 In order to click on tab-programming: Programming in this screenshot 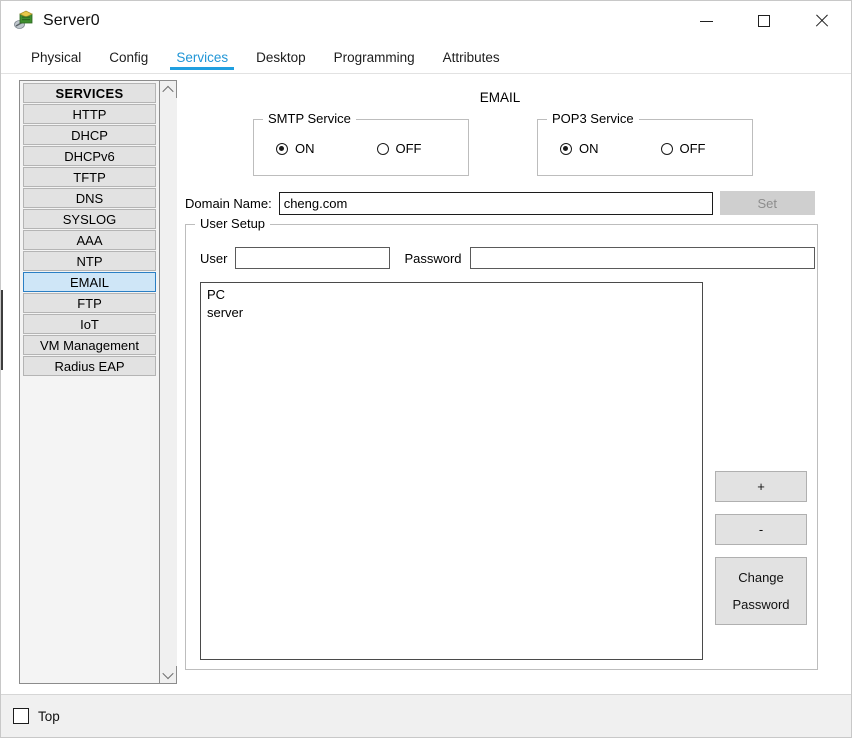, I will do `click(374, 57)`.